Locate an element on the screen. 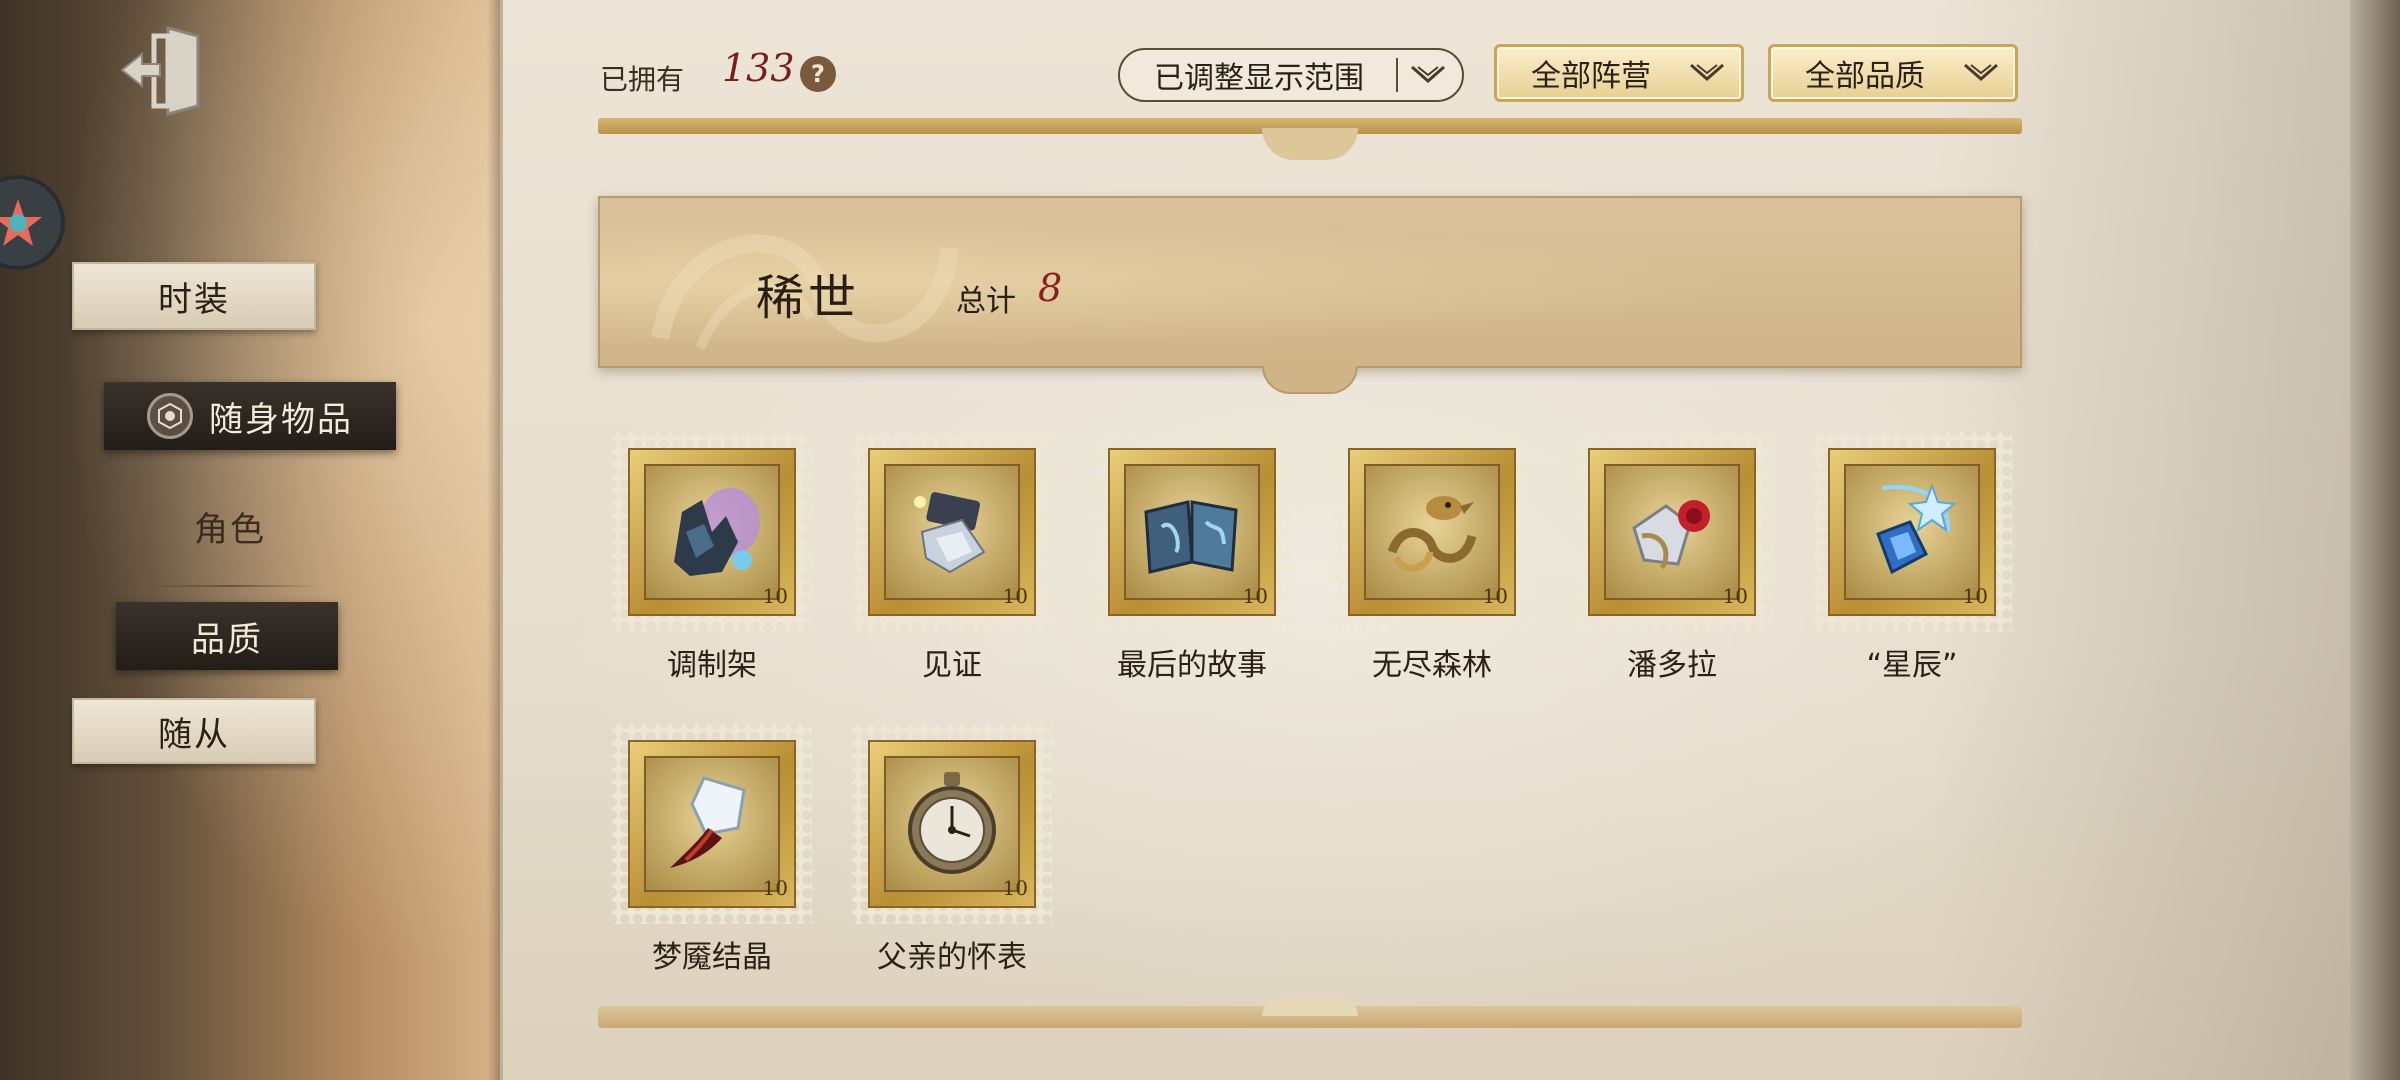  item-card: 10 无尽森林 is located at coordinates (1432, 557).